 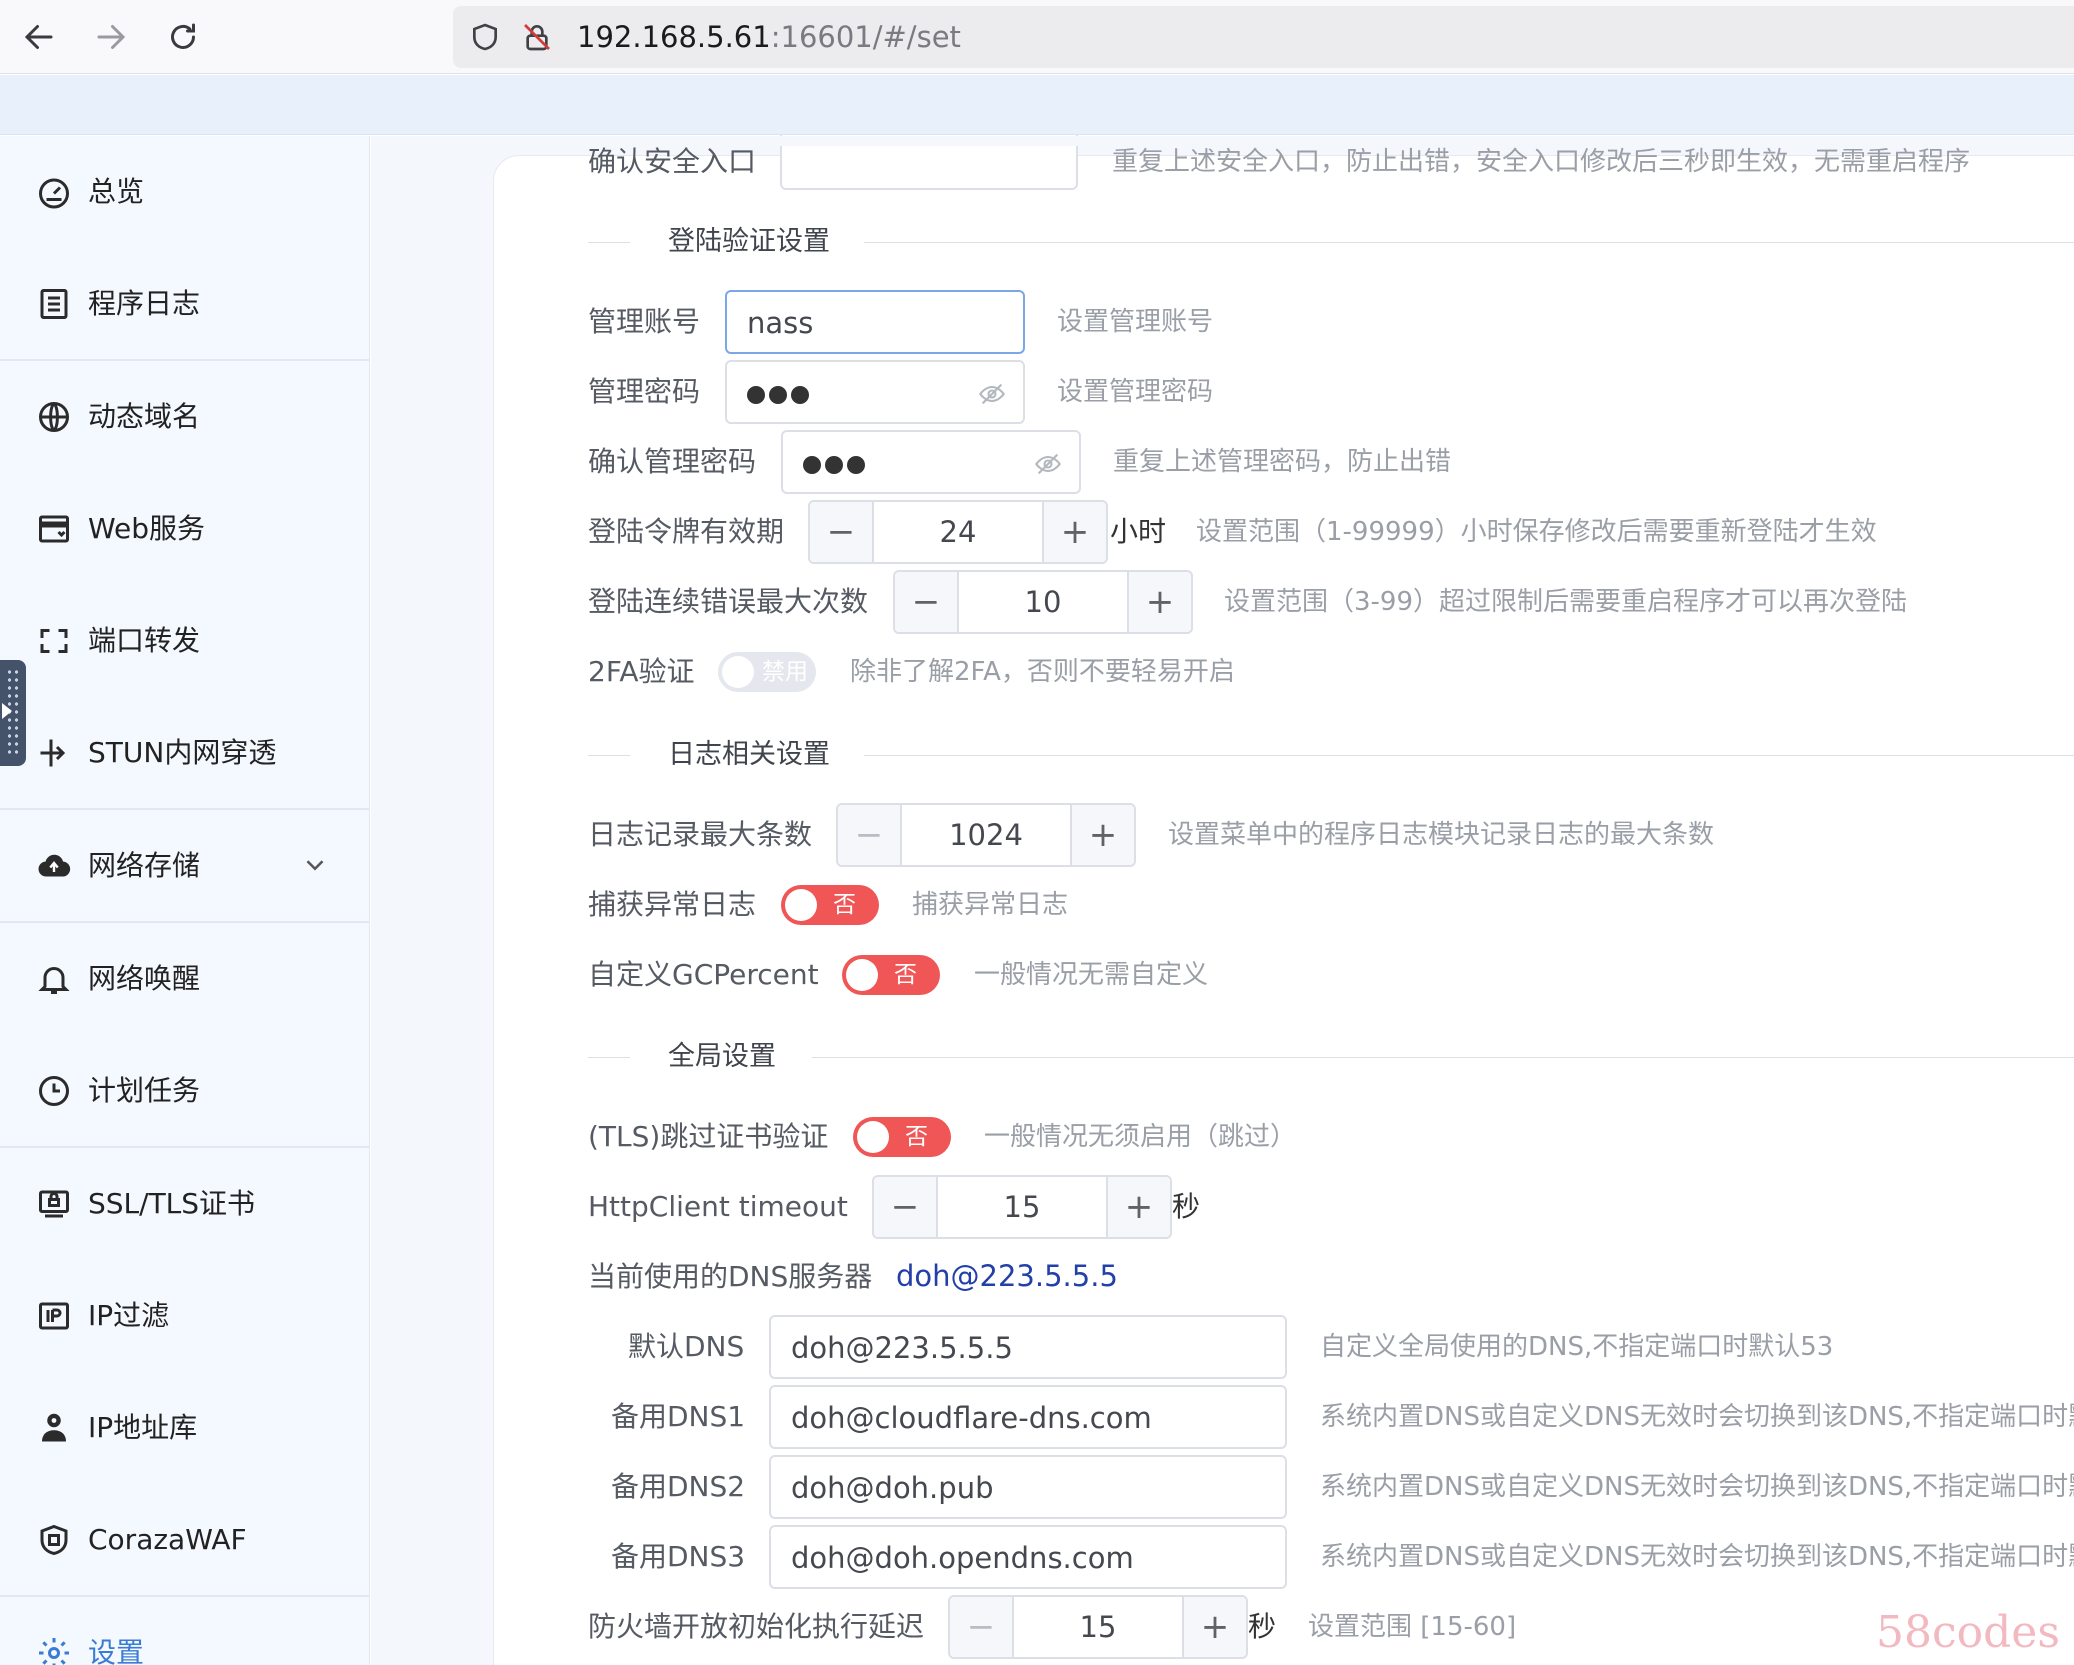 What do you see at coordinates (54, 529) in the screenshot?
I see `web-window-icon` at bounding box center [54, 529].